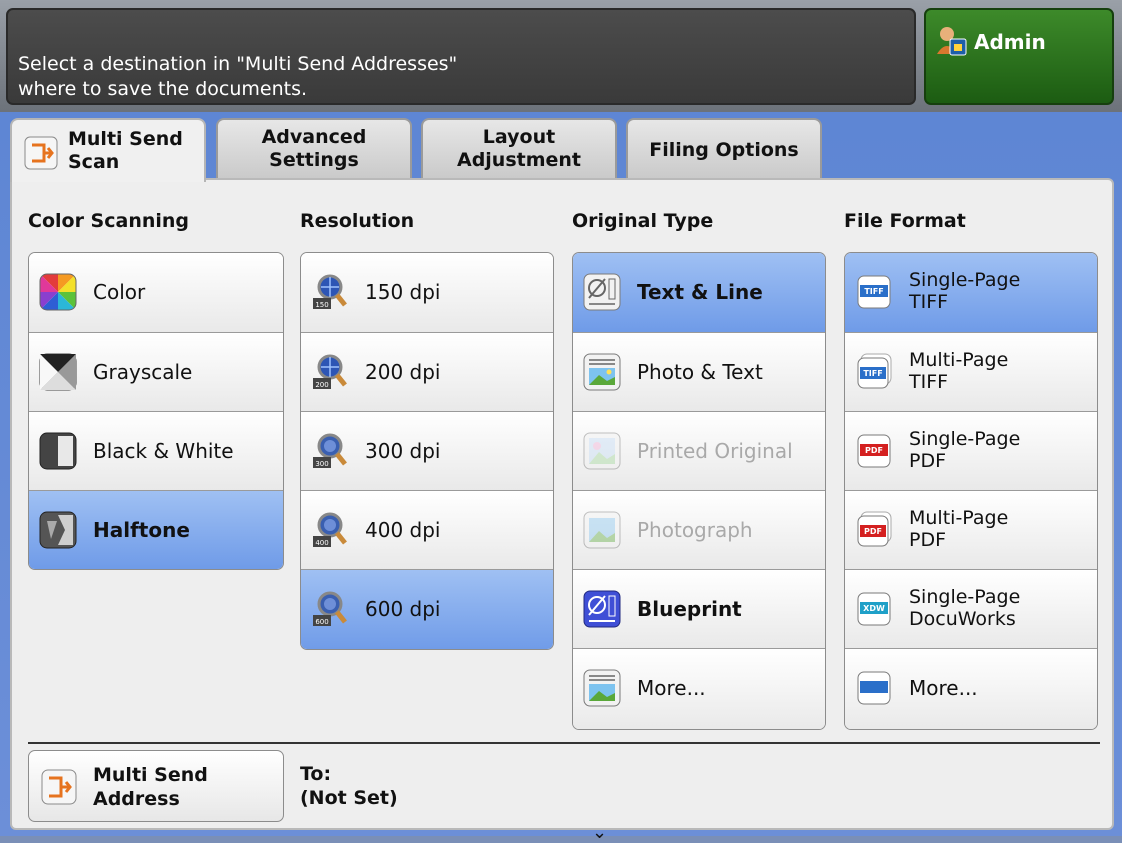  Describe the element at coordinates (349, 786) in the screenshot. I see `destination-info: To: (Not Set)` at that location.